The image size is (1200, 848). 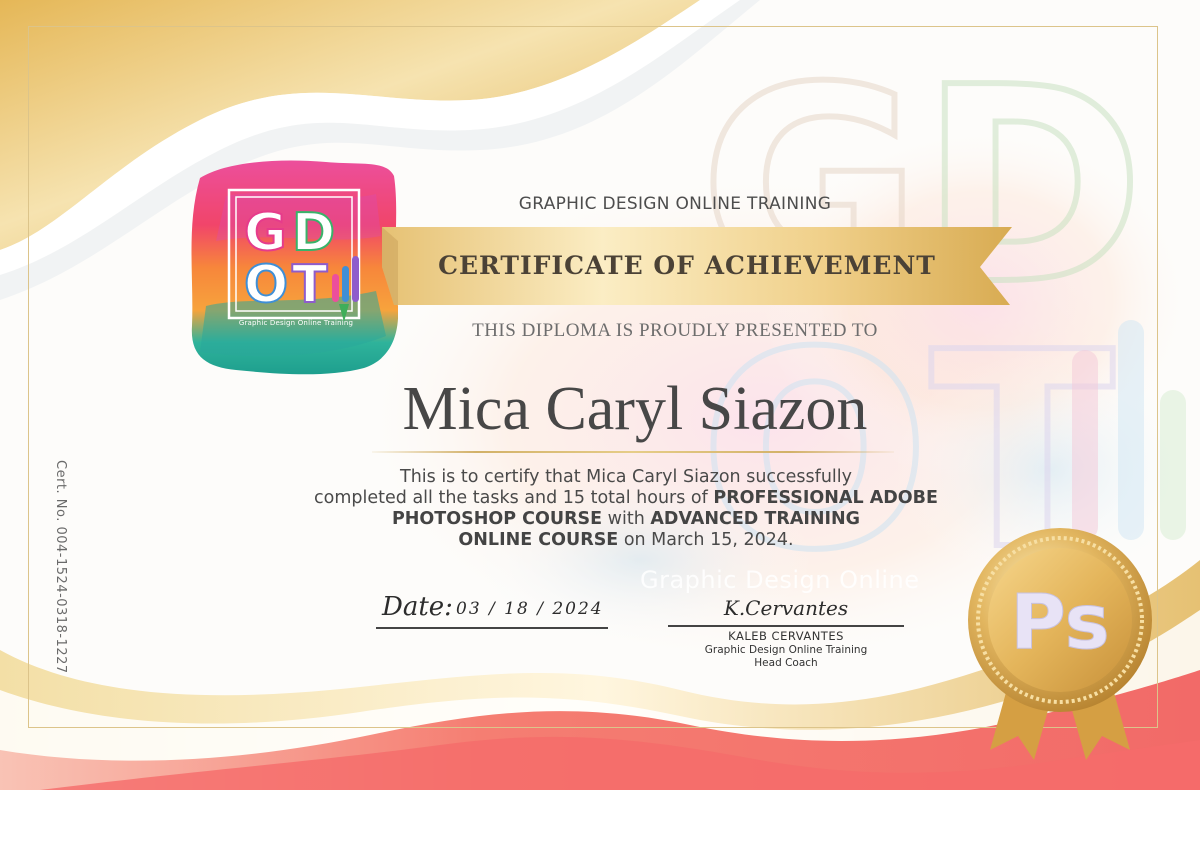 I want to click on logo-artwork: G D O T, so click(x=295, y=267).